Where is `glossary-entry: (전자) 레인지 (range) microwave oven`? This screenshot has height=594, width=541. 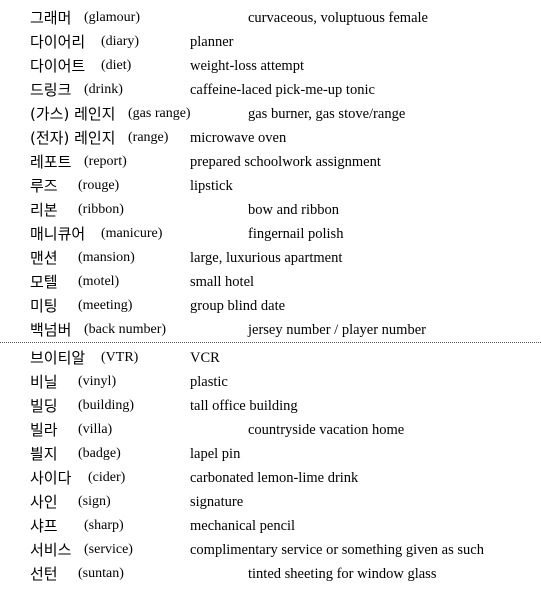 glossary-entry: (전자) 레인지 (range) microwave oven is located at coordinates (270, 138).